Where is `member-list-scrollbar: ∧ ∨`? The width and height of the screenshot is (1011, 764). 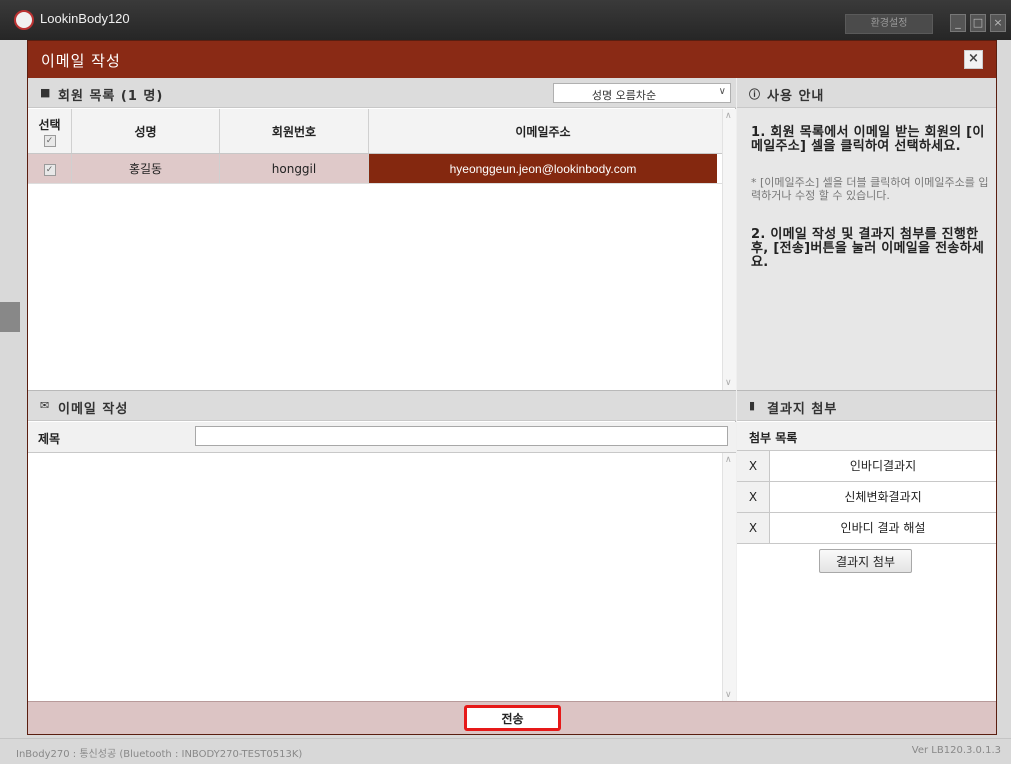
member-list-scrollbar: ∧ ∨ is located at coordinates (729, 249).